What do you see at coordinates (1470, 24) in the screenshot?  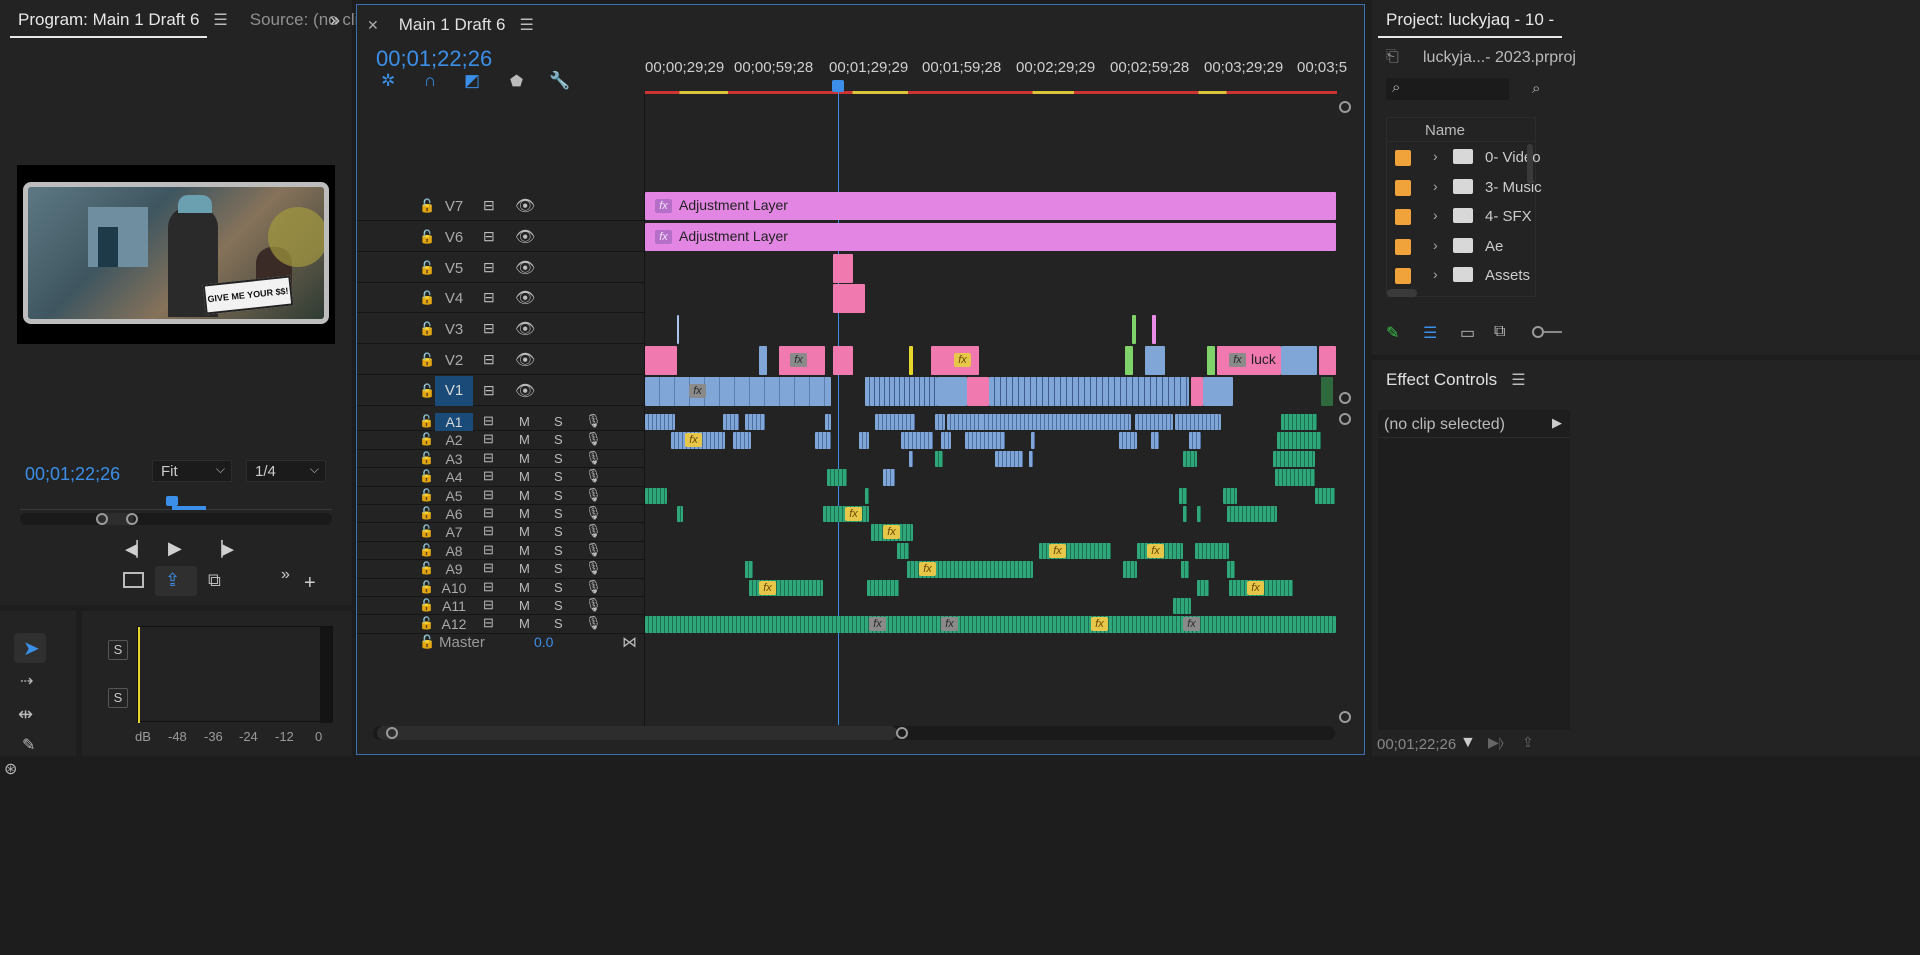 I see `tab-project: Project: luckyjaq - 10 -` at bounding box center [1470, 24].